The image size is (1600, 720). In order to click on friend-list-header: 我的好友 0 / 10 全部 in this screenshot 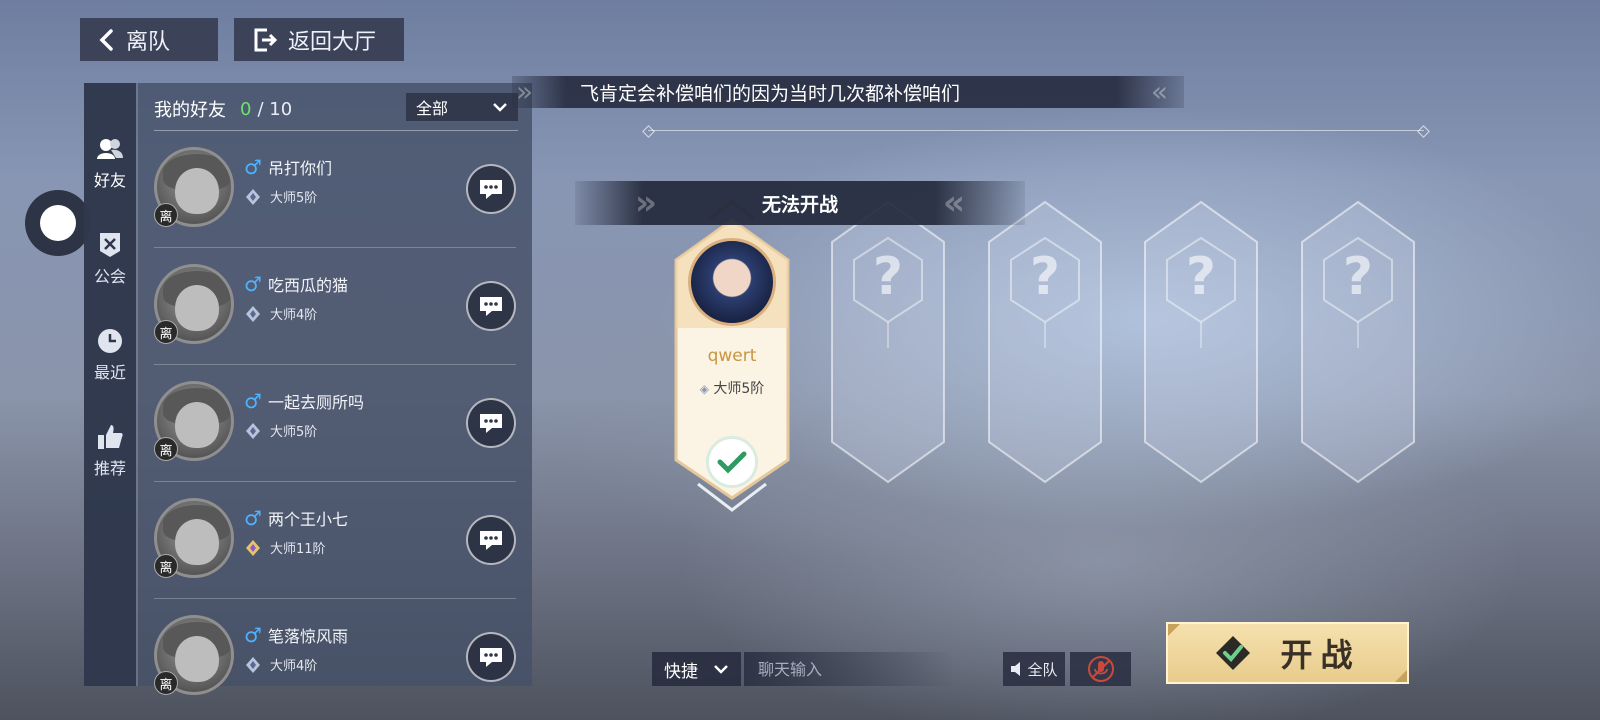, I will do `click(336, 109)`.